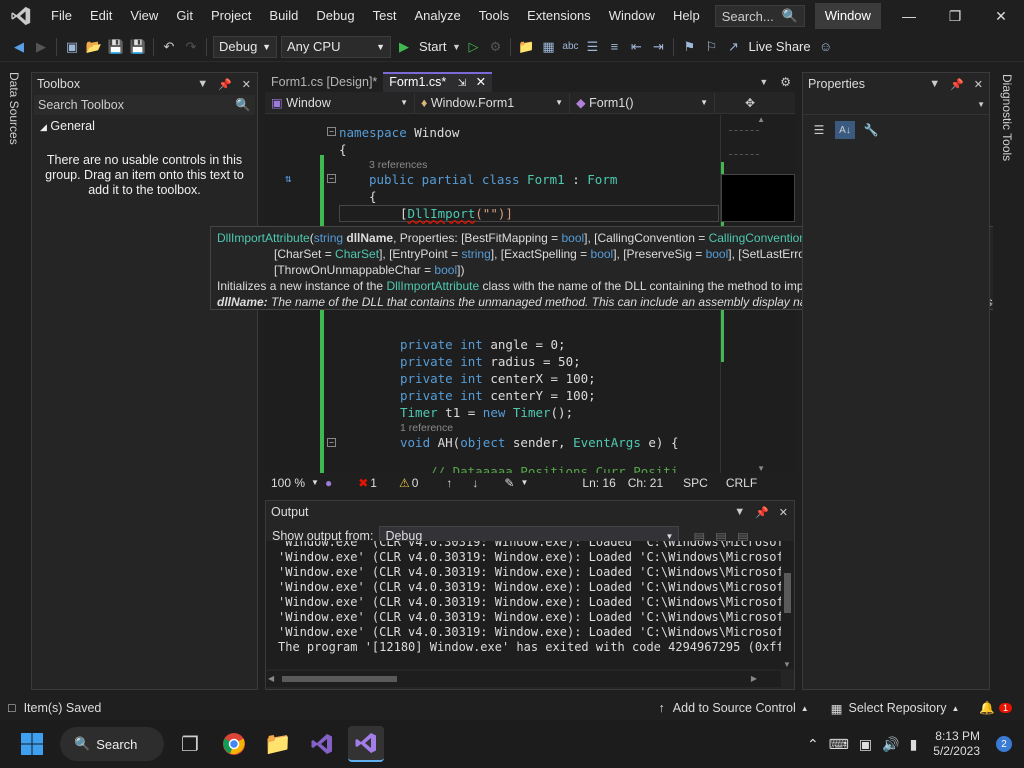  I want to click on taskbar-search-button: 🔍 Search, so click(112, 744).